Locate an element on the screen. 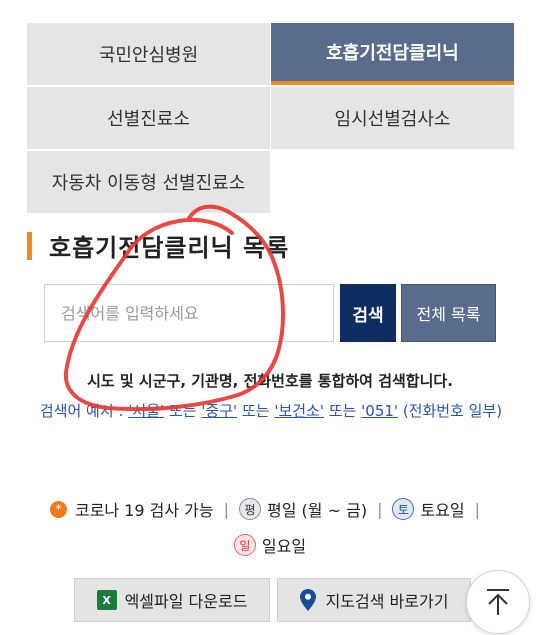 The height and width of the screenshot is (635, 540). scroll-top-button is located at coordinates (498, 602).